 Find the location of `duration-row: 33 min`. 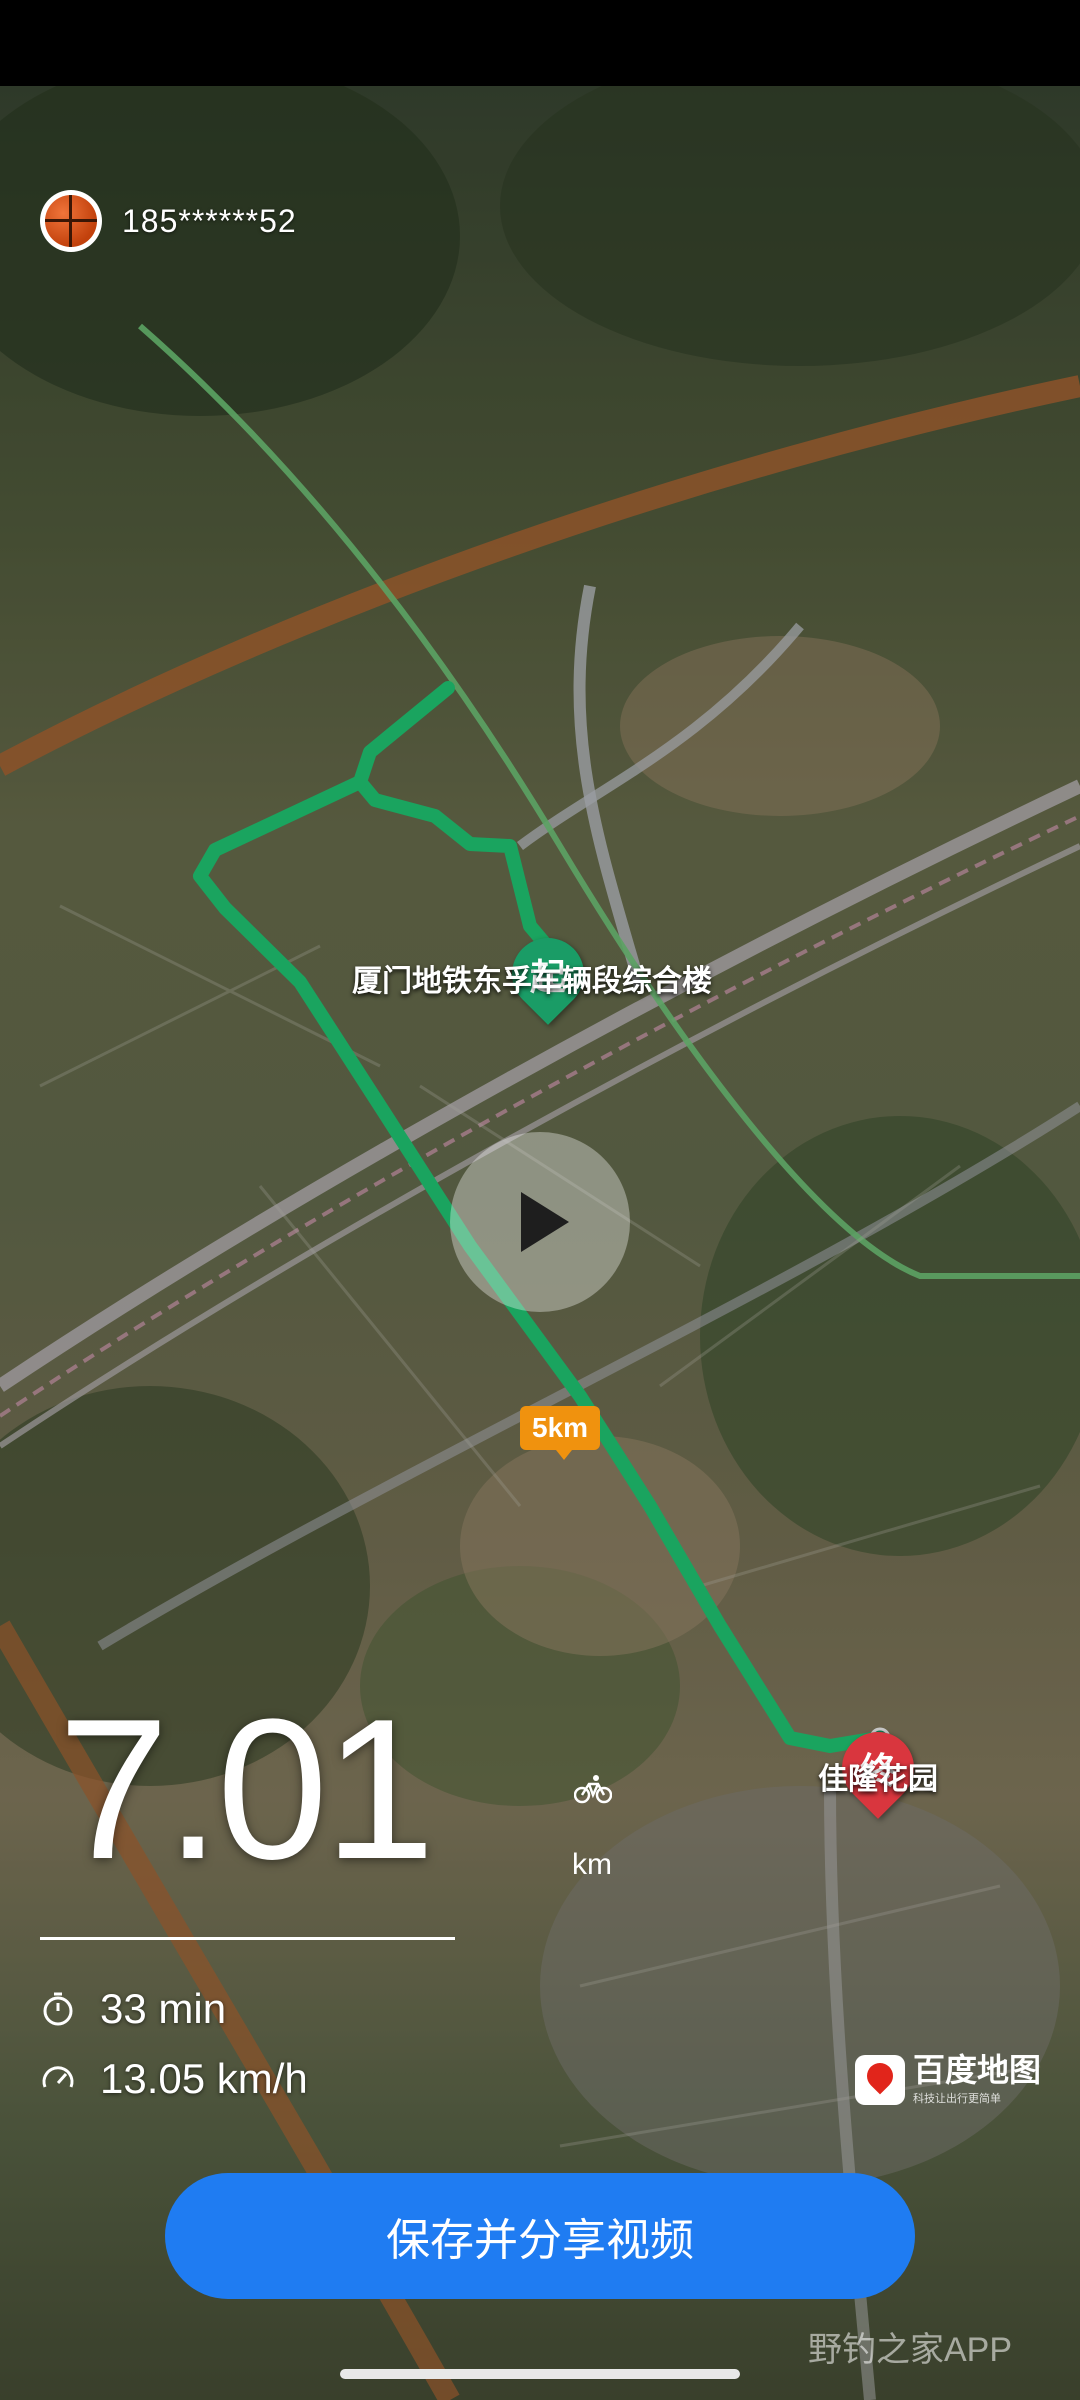

duration-row: 33 min is located at coordinates (133, 2009).